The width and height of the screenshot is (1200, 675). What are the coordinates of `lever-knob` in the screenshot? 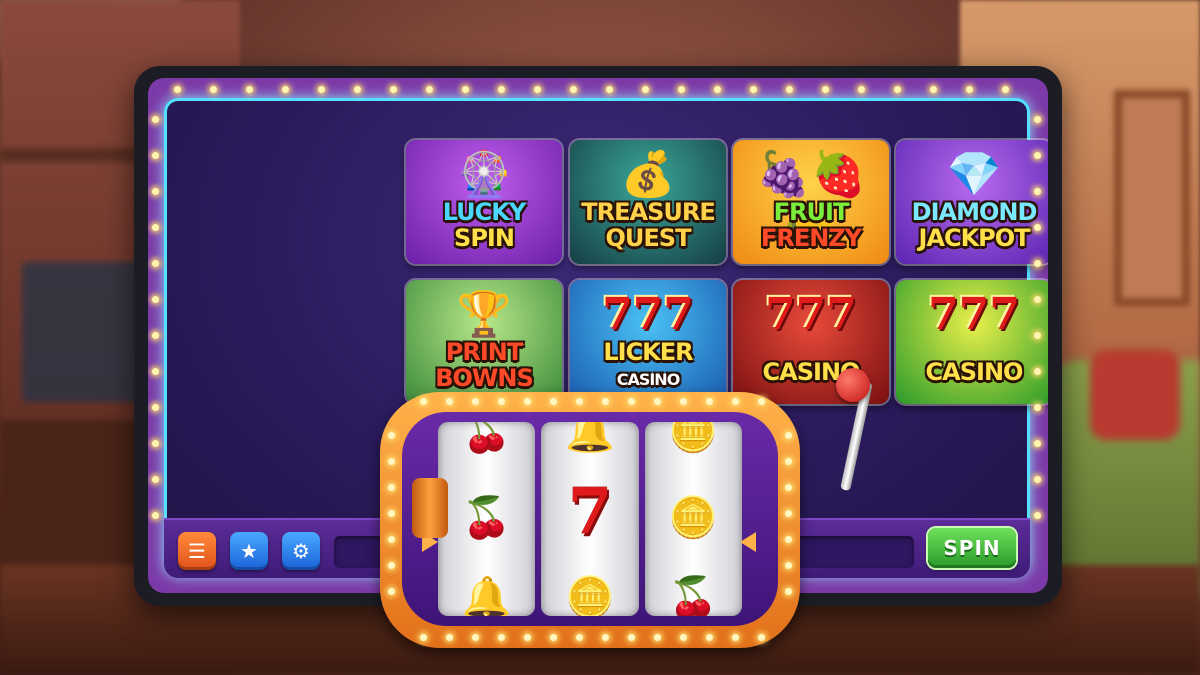 It's located at (853, 385).